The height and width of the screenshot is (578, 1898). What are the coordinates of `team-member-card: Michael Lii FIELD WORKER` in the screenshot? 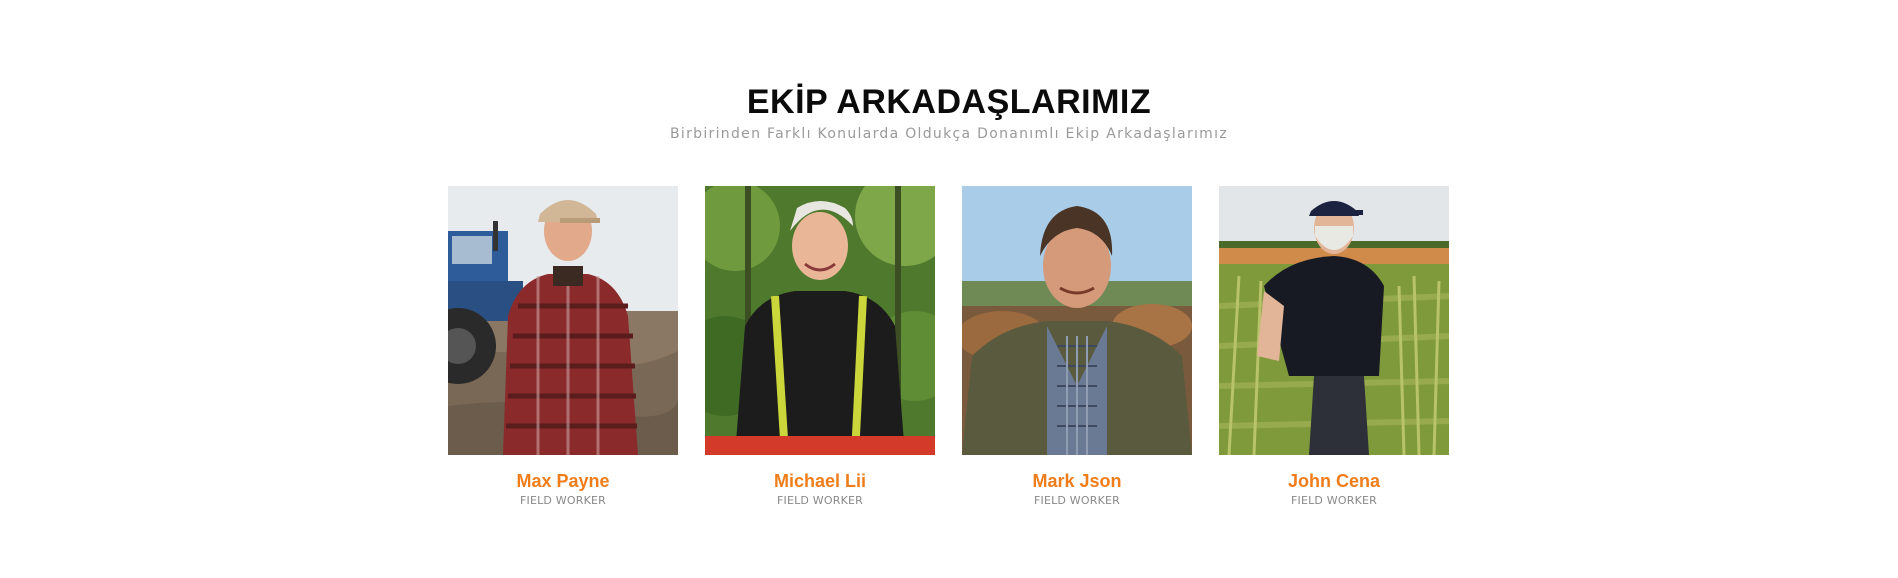 It's located at (820, 351).